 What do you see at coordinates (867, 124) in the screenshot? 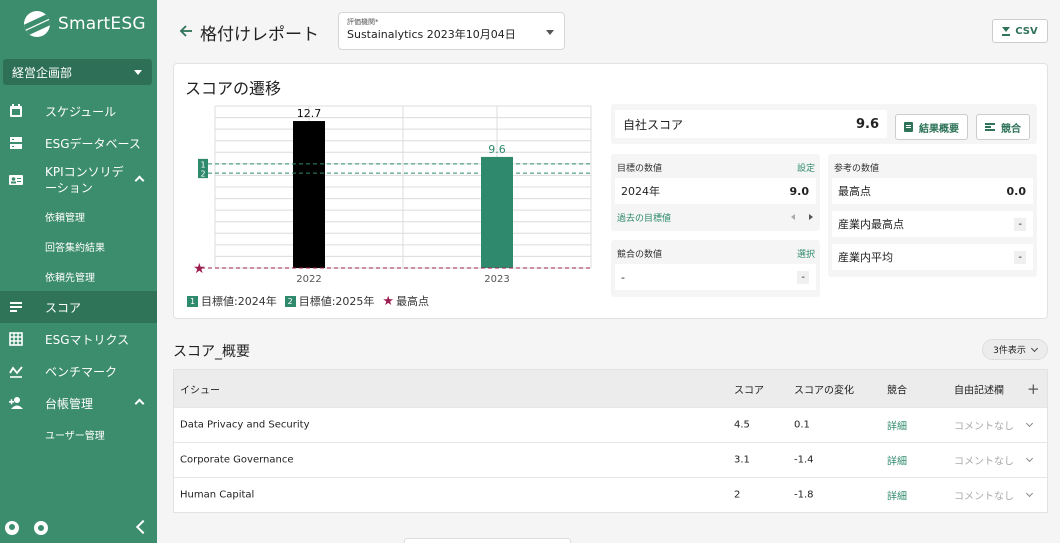
I see `self-score-value: 9.6` at bounding box center [867, 124].